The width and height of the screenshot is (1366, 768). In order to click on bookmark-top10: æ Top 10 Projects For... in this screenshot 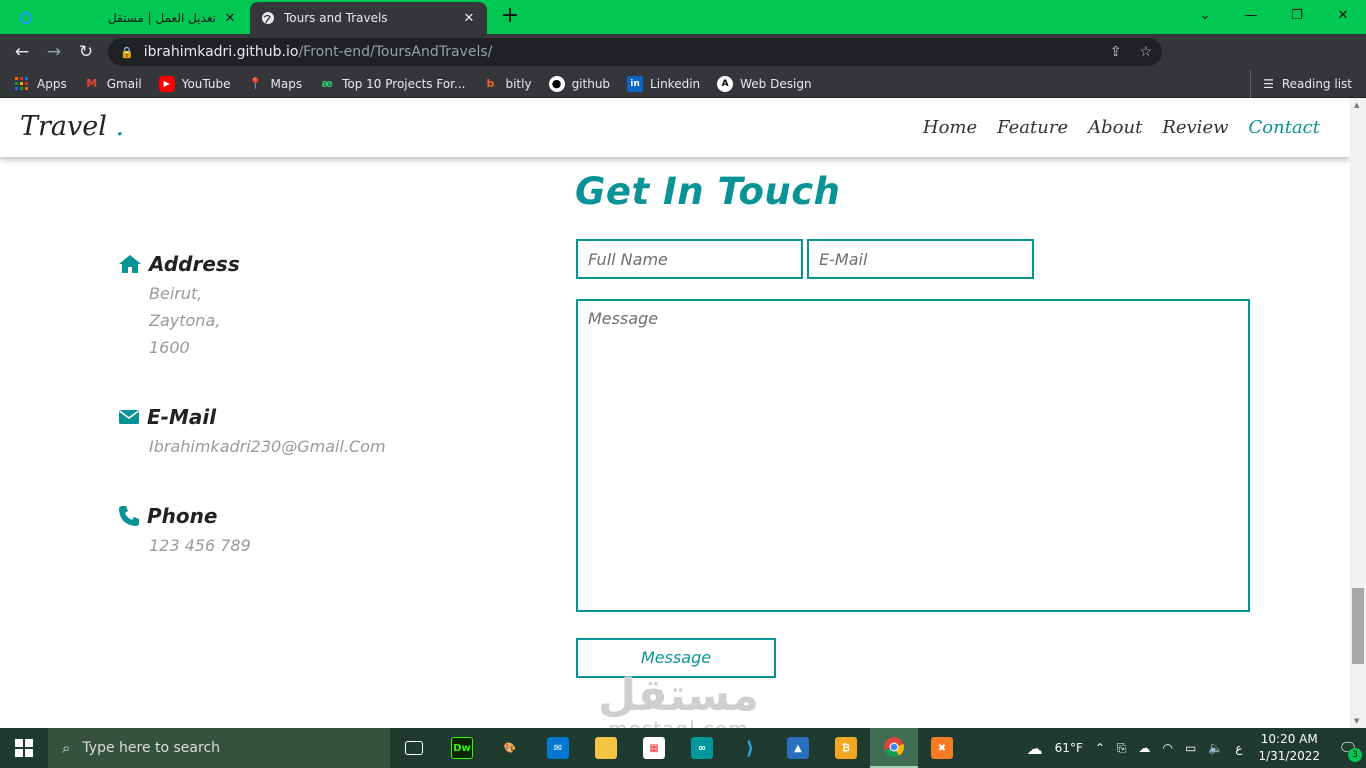, I will do `click(392, 84)`.